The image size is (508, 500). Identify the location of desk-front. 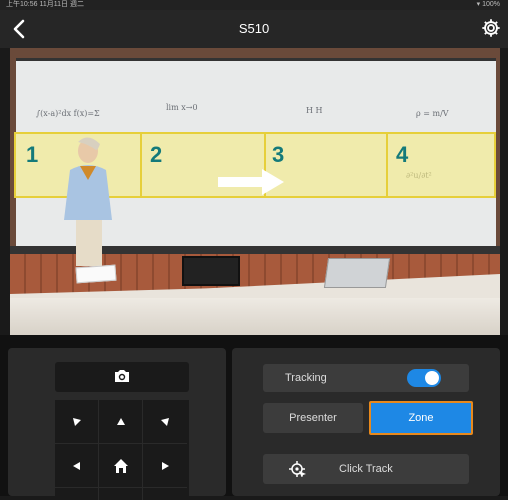
(255, 316).